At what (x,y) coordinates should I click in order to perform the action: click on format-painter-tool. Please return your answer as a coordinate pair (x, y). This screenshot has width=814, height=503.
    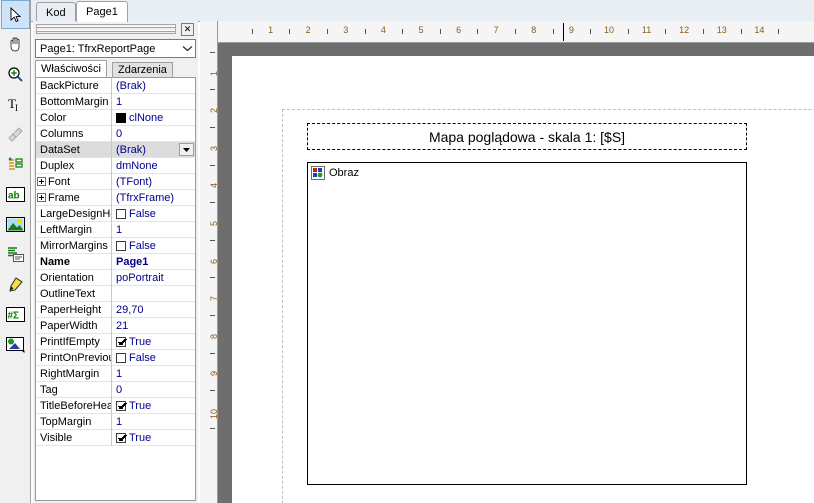
    Looking at the image, I should click on (15, 134).